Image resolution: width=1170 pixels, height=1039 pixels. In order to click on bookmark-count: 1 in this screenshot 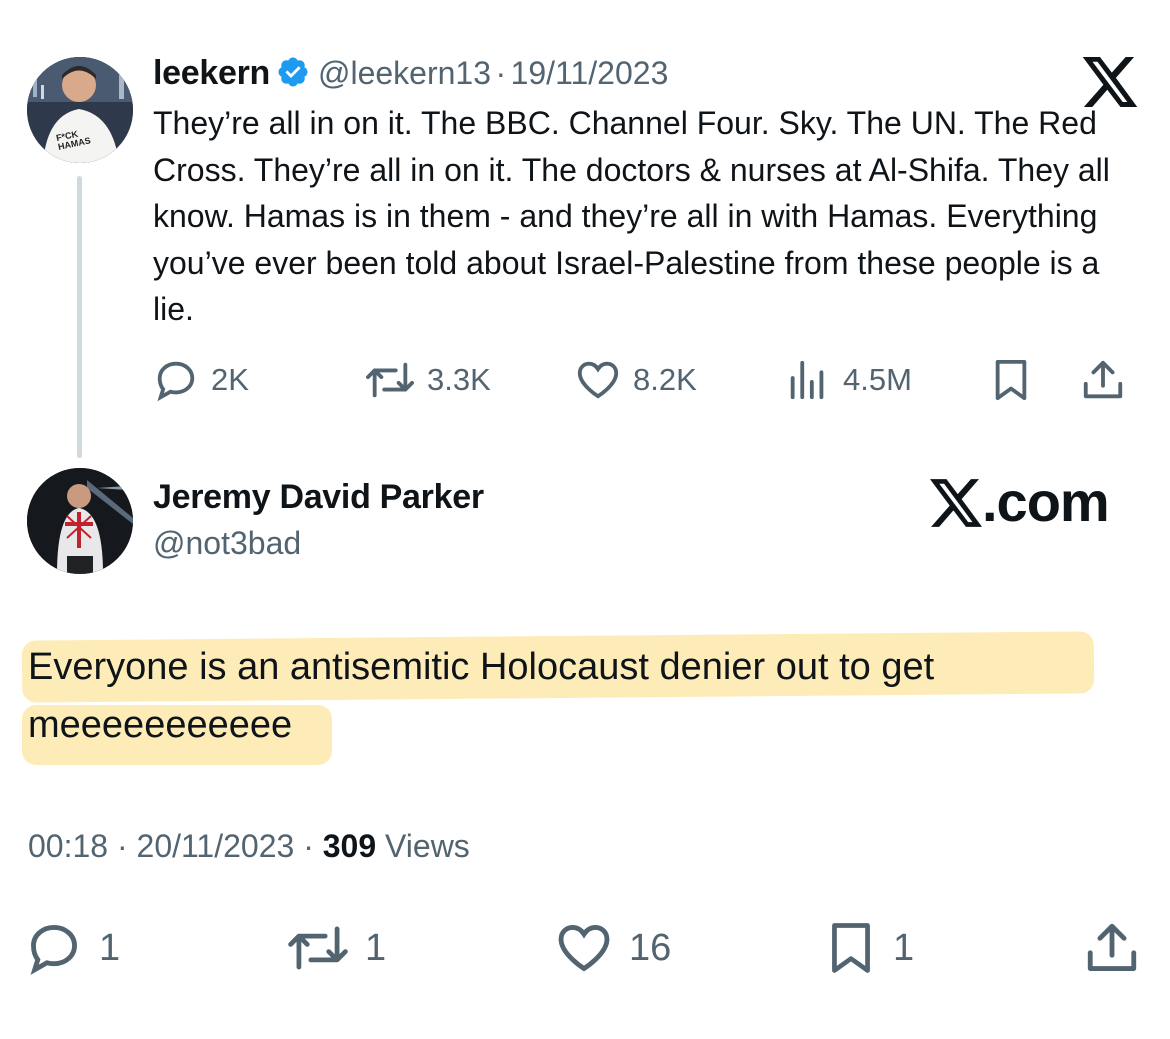, I will do `click(904, 947)`.